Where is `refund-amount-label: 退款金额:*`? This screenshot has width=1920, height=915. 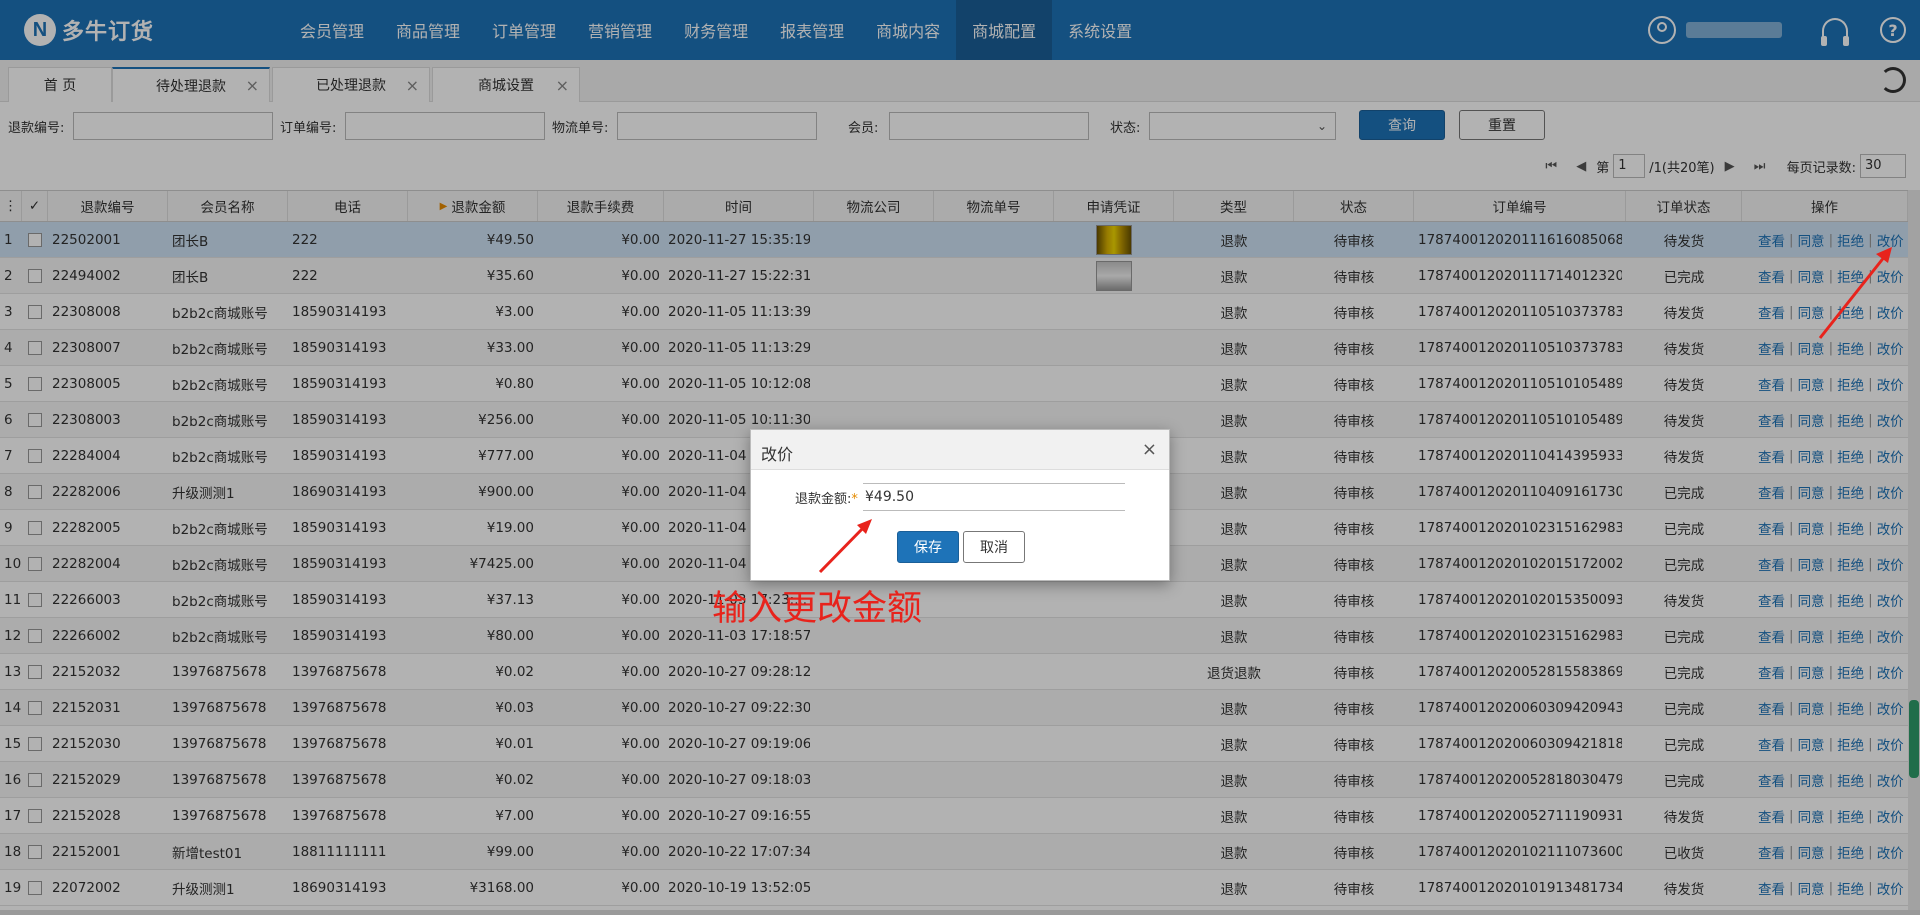
refund-amount-label: 退款金额:* is located at coordinates (826, 497).